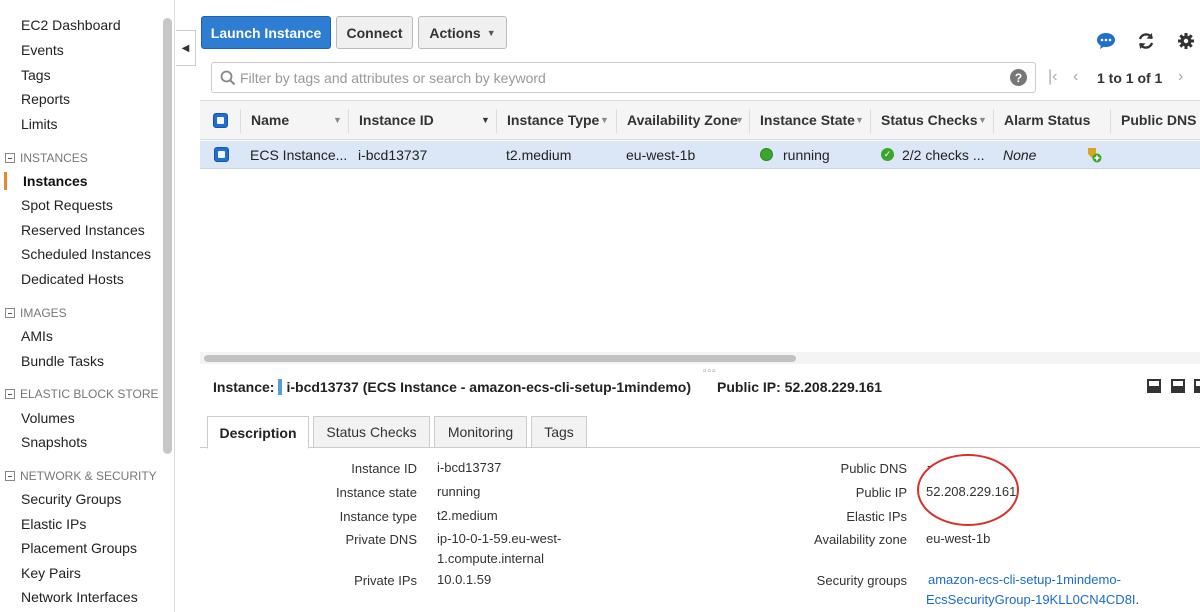  I want to click on nav-snapshots: Snapshots, so click(54, 442).